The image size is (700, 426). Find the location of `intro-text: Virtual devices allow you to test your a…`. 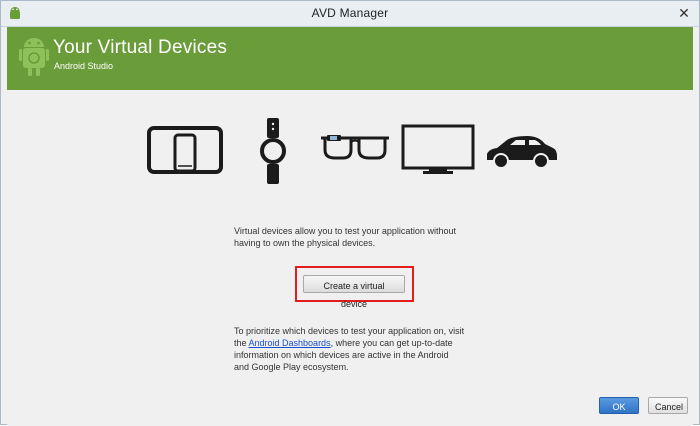

intro-text: Virtual devices allow you to test your a… is located at coordinates (345, 237).